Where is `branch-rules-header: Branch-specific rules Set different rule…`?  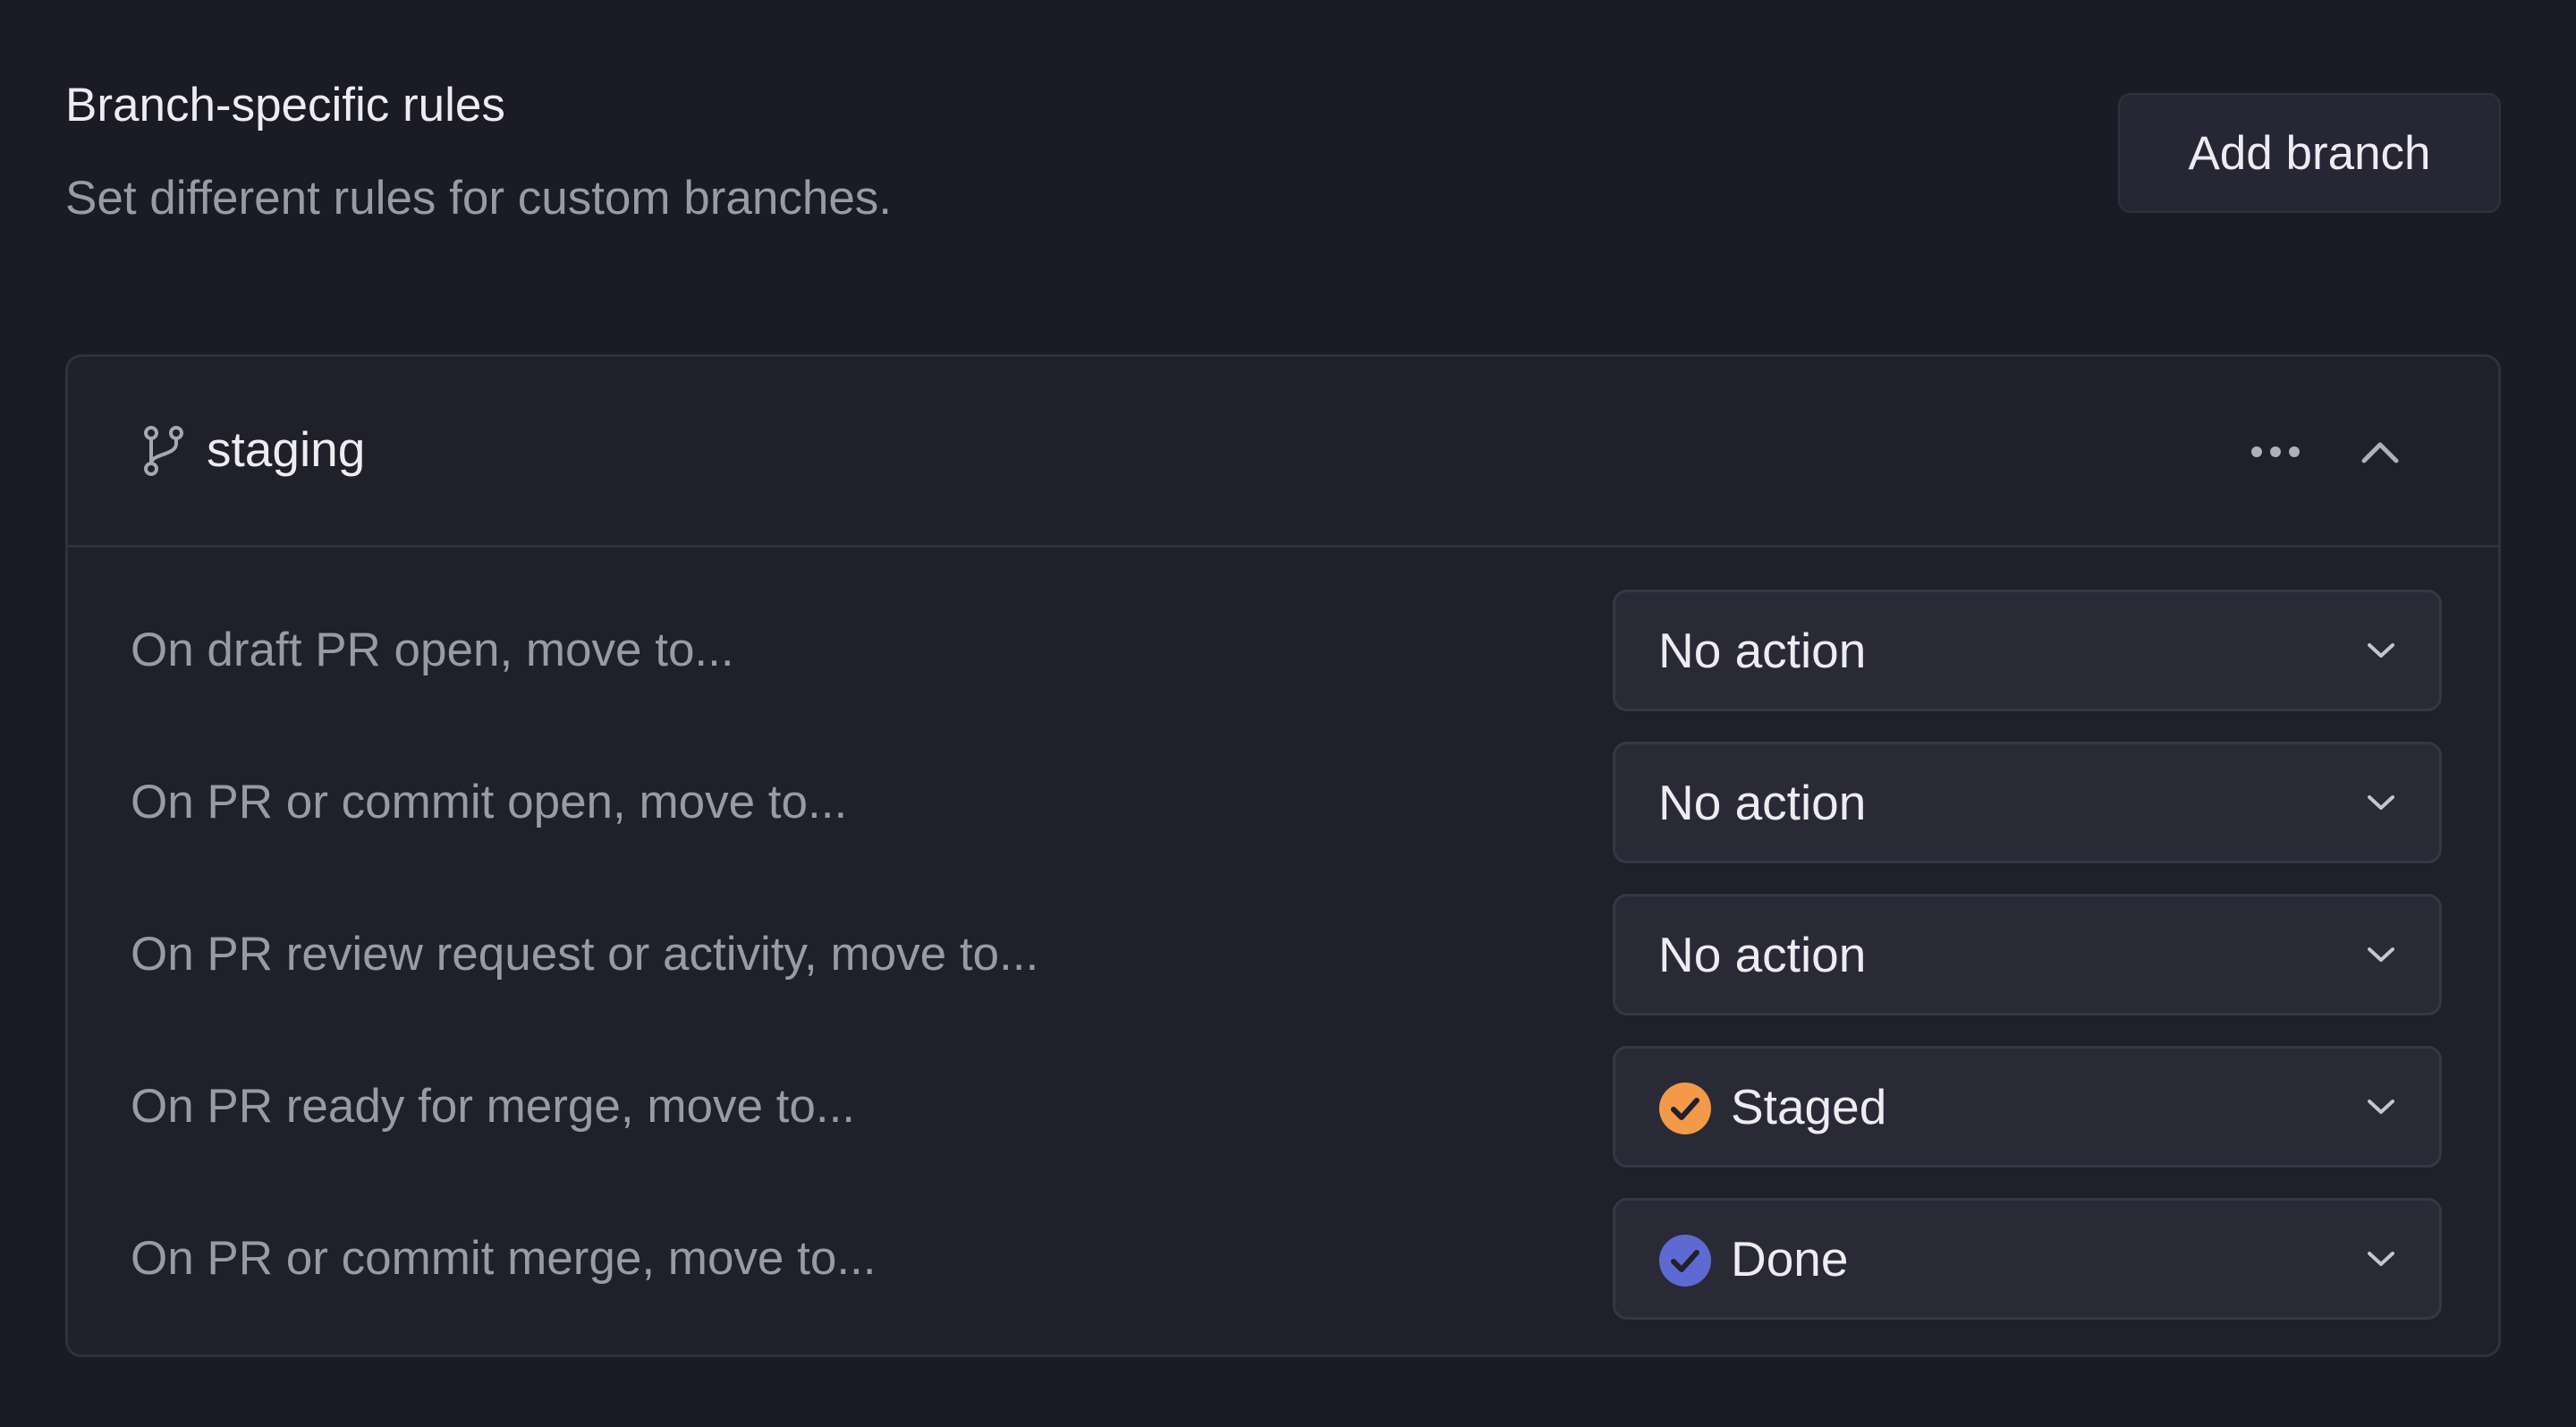
branch-rules-header: Branch-specific rules Set different rule… is located at coordinates (1283, 147).